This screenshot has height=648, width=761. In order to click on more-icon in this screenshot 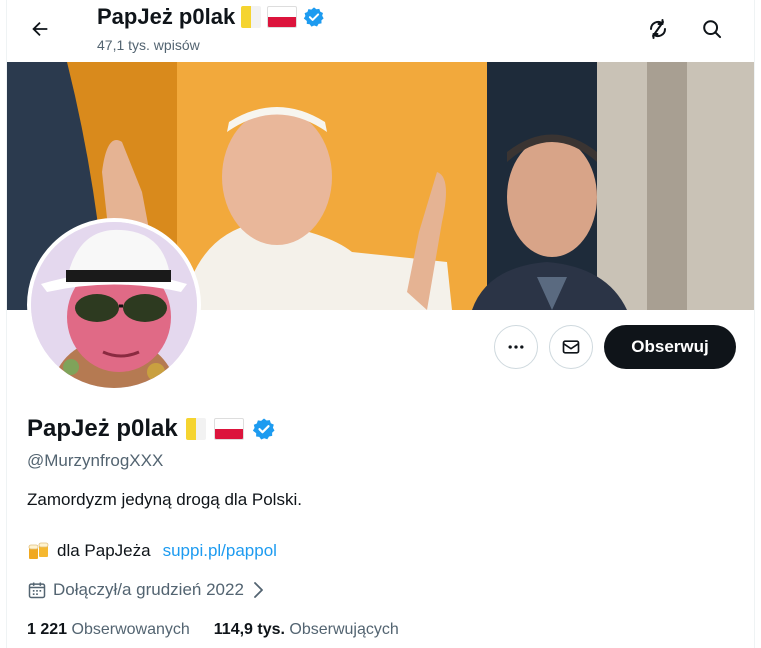, I will do `click(516, 347)`.